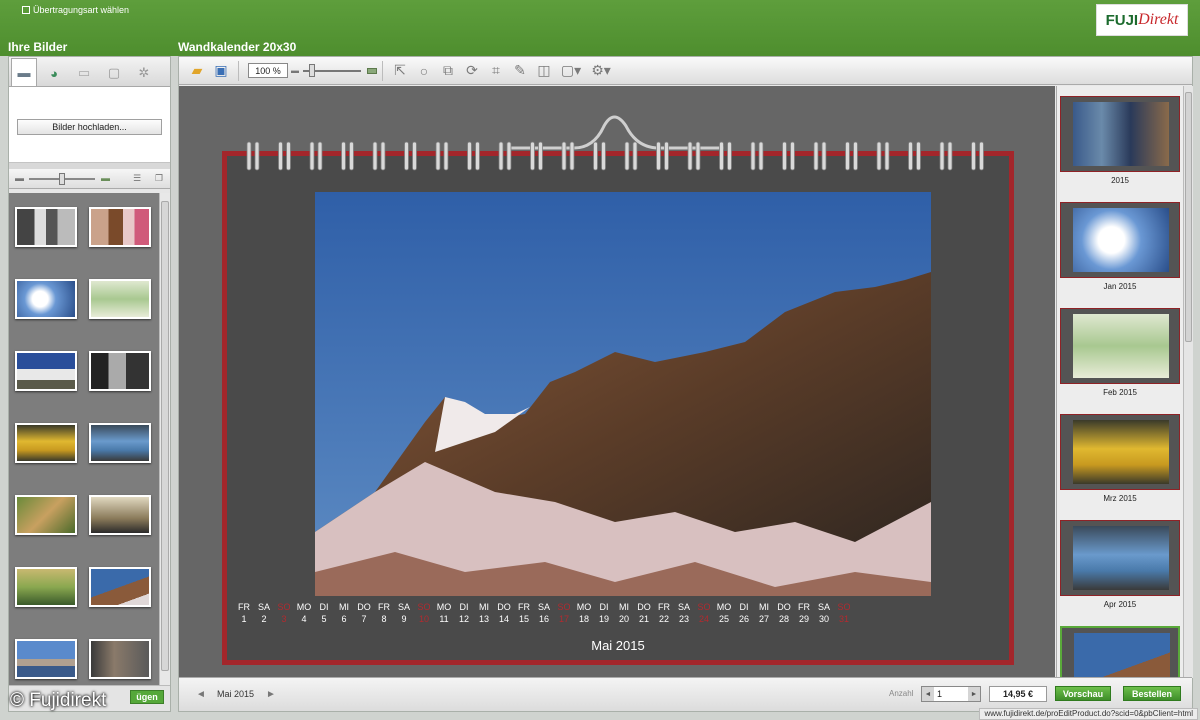 Image resolution: width=1200 pixels, height=720 pixels. I want to click on navigator-scrollbar, so click(1188, 382).